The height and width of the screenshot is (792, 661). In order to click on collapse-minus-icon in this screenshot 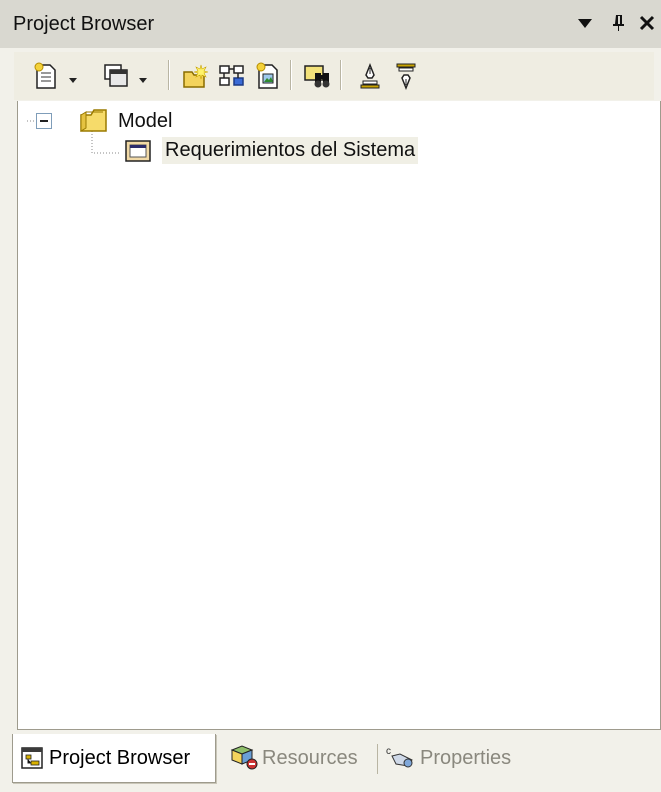, I will do `click(44, 123)`.